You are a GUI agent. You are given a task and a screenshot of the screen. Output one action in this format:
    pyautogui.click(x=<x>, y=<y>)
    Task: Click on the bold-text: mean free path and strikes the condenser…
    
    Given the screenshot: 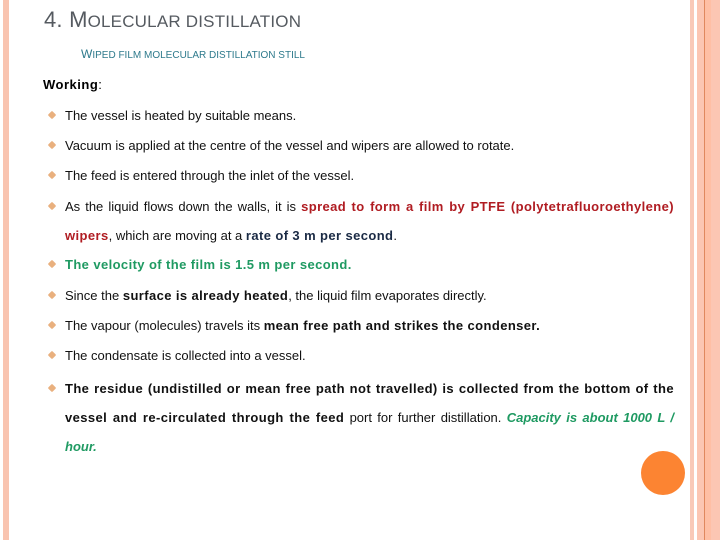 What is the action you would take?
    pyautogui.click(x=402, y=325)
    